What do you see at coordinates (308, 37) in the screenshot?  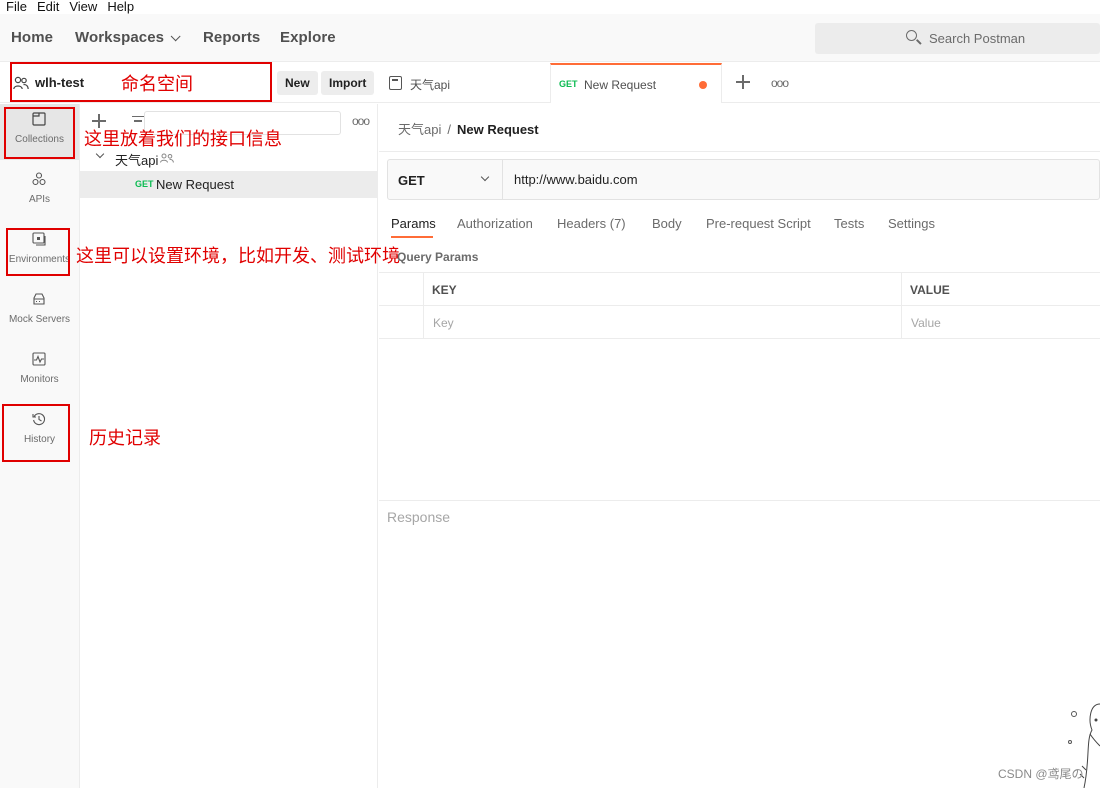 I see `nav-explore: Explore` at bounding box center [308, 37].